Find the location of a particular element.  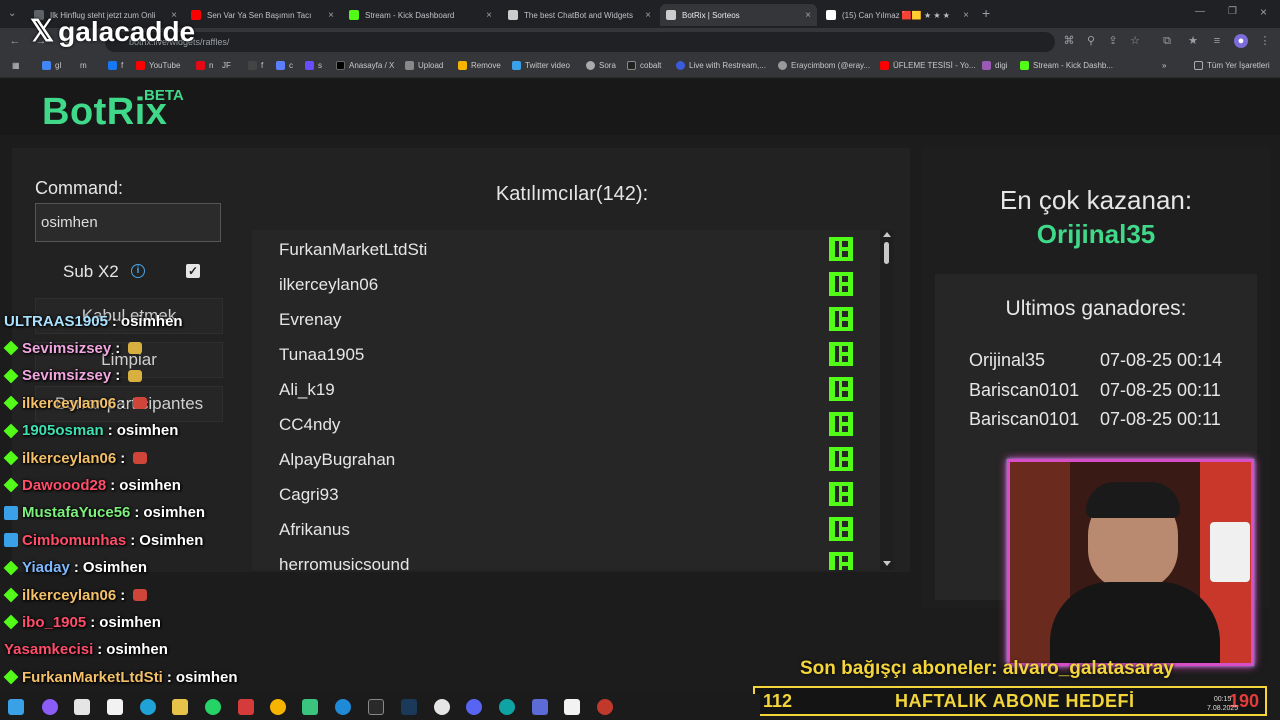

bookmark-item: Anasayfa / X is located at coordinates (365, 65).